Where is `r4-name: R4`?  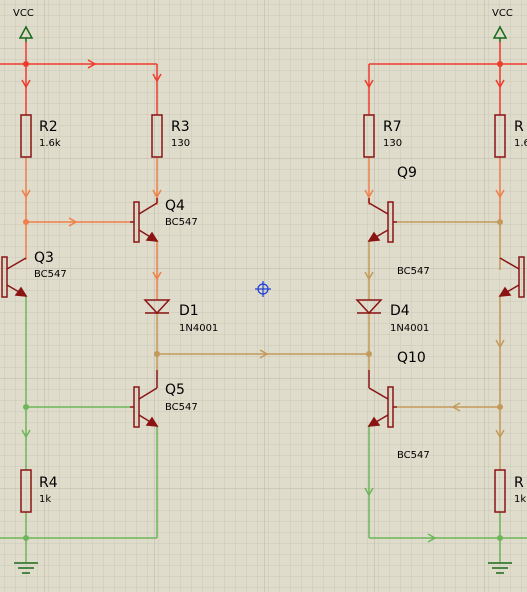
r4-name: R4 is located at coordinates (48, 483).